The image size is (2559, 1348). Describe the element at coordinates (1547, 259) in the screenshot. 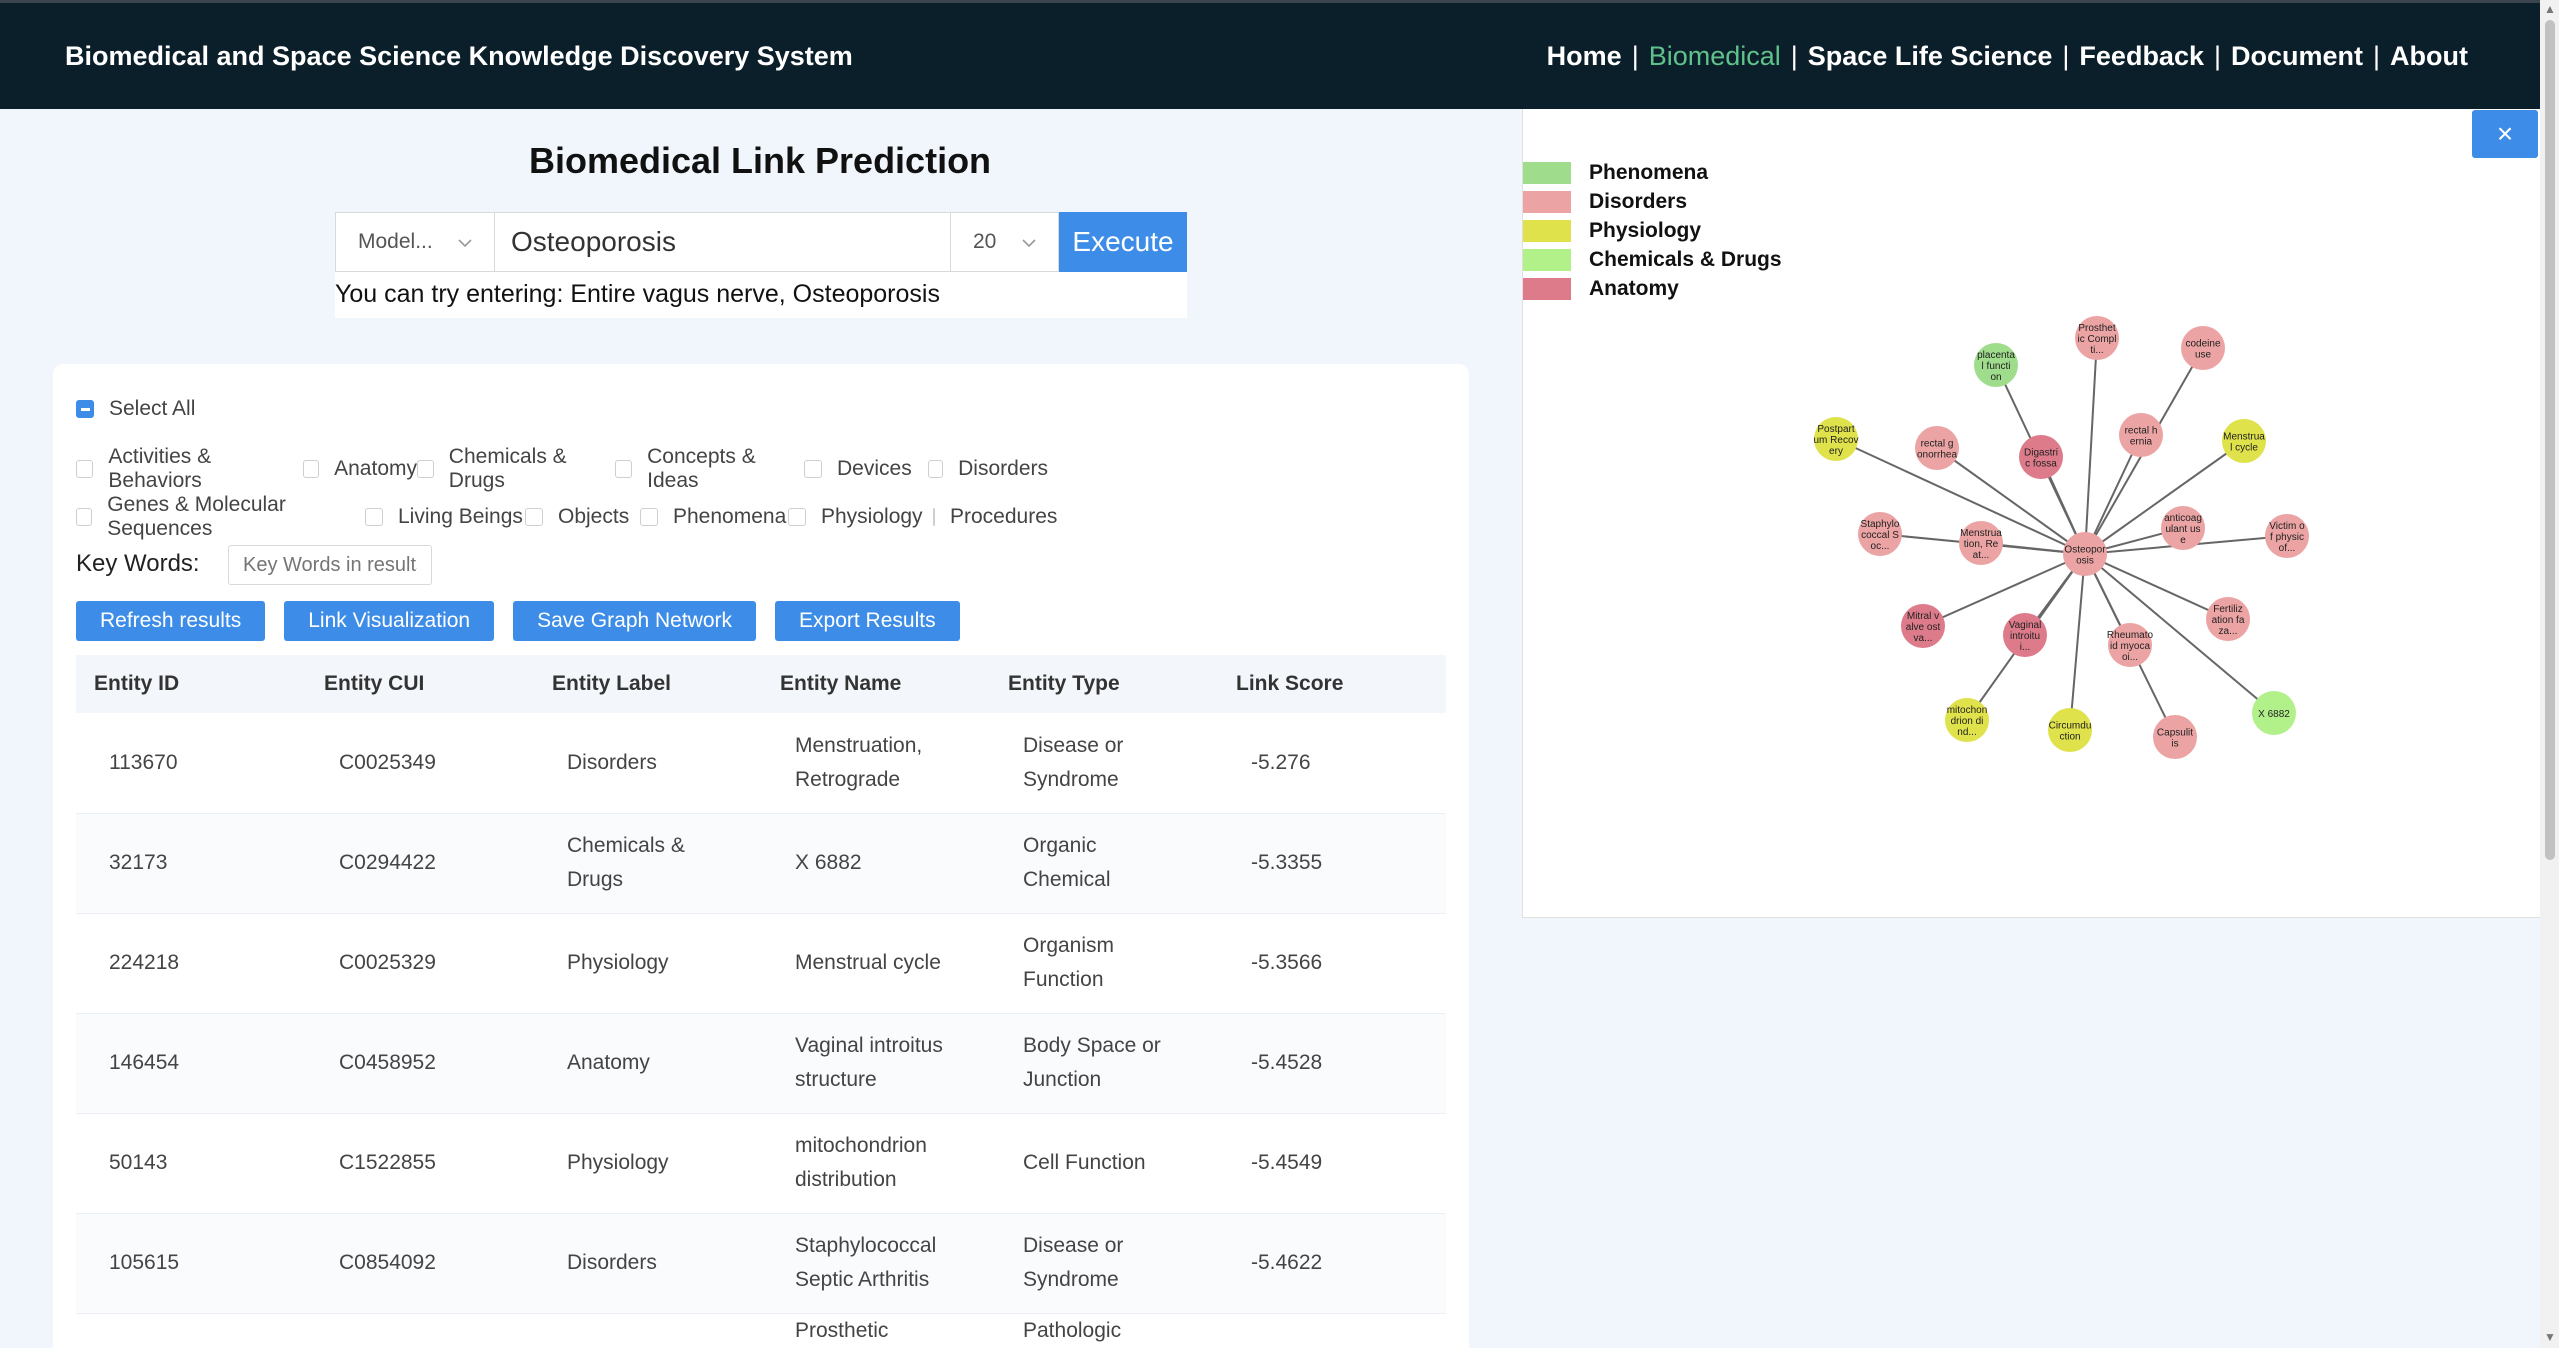

I see `legend-swatch` at that location.